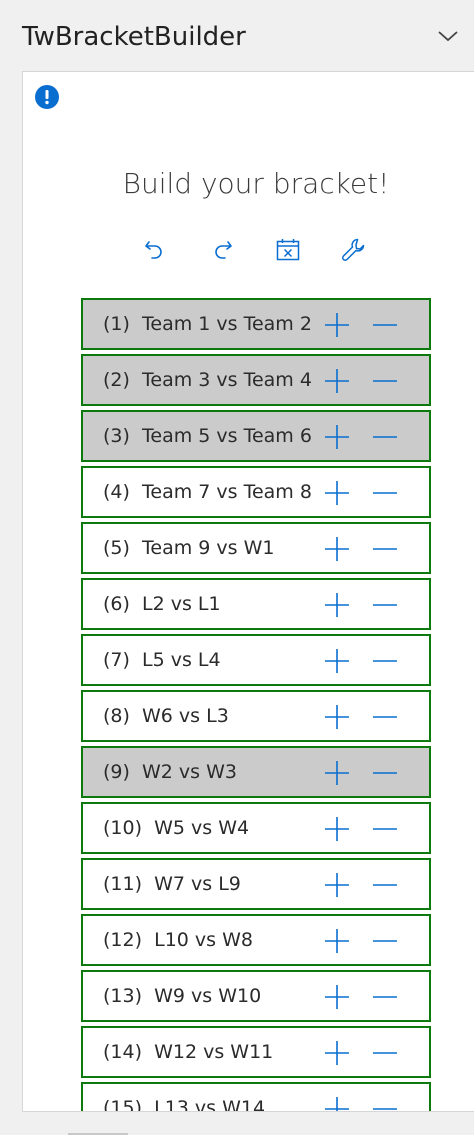  I want to click on match-label: (10) W5 vs W4, so click(176, 828).